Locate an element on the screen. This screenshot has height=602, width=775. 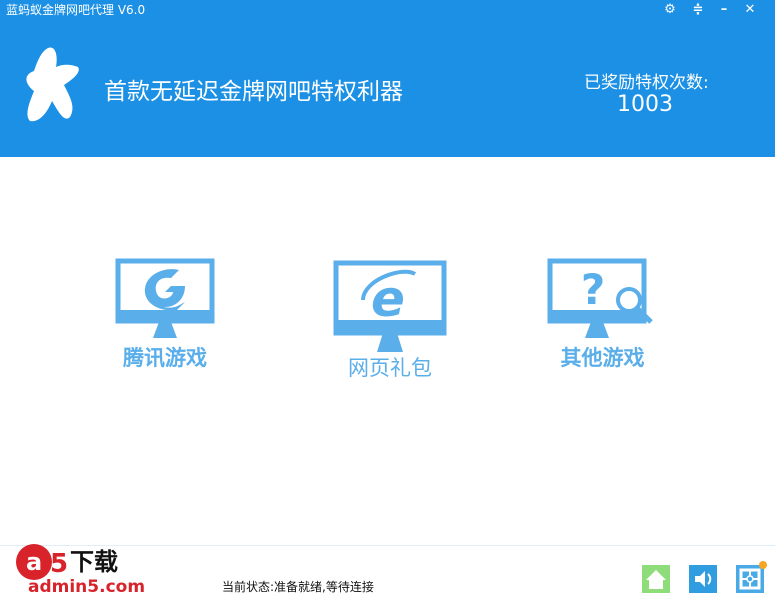
tile-web-gifts: e 网页礼包 is located at coordinates (390, 321).